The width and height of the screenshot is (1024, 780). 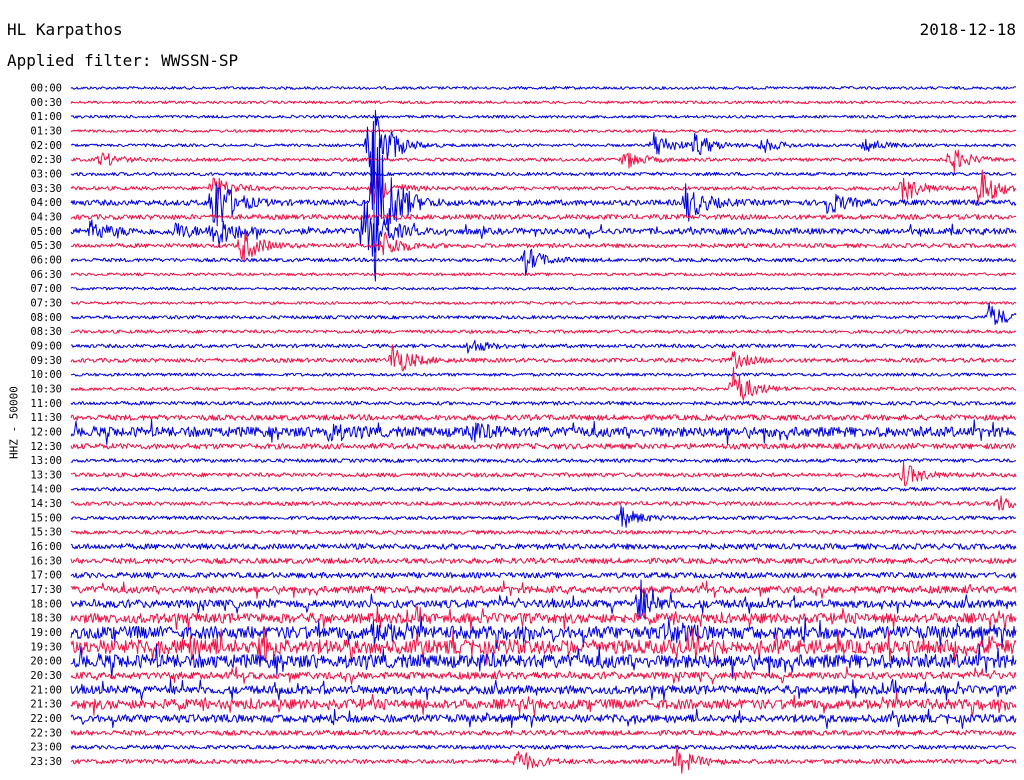 What do you see at coordinates (46, 748) in the screenshot?
I see `time-tick-2300: 23:00` at bounding box center [46, 748].